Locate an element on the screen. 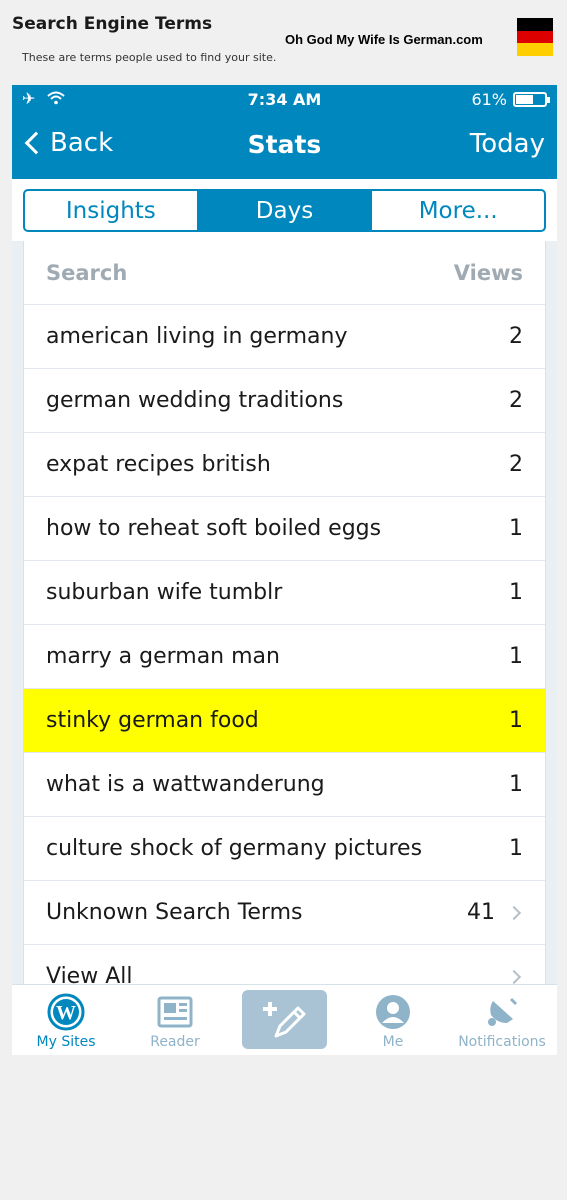 The height and width of the screenshot is (1200, 567). navigation-bar: Back Stats Today is located at coordinates (284, 147).